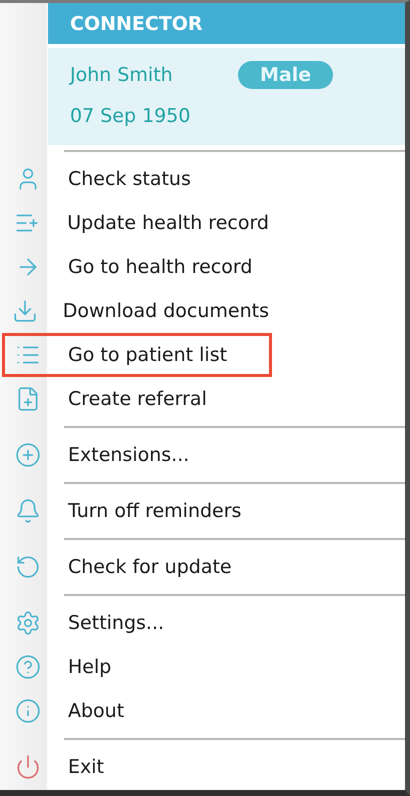  I want to click on menu-item: Check status, so click(137, 179).